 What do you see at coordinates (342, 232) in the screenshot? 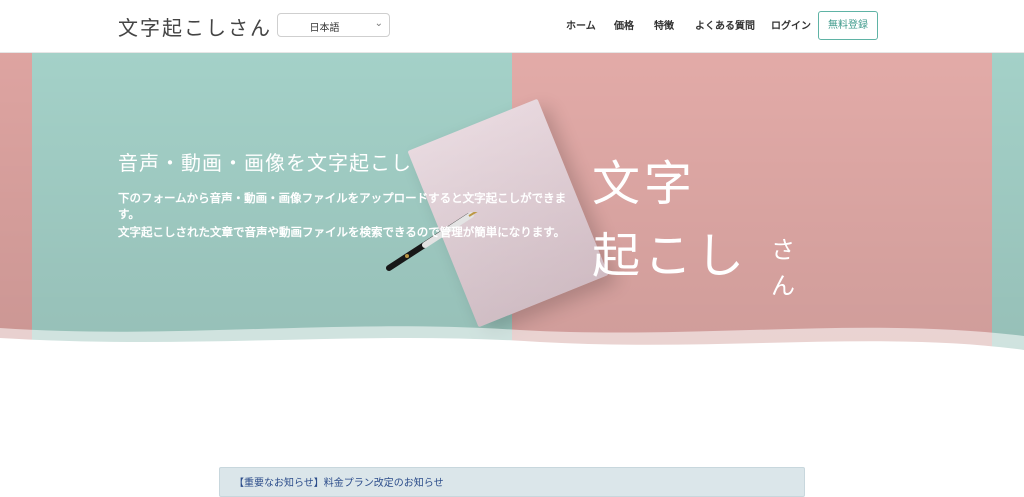
I see `hero-description-2: 文字起こしされた文章で音声や動画ファイルを検索できるので管理が簡単になります。` at bounding box center [342, 232].